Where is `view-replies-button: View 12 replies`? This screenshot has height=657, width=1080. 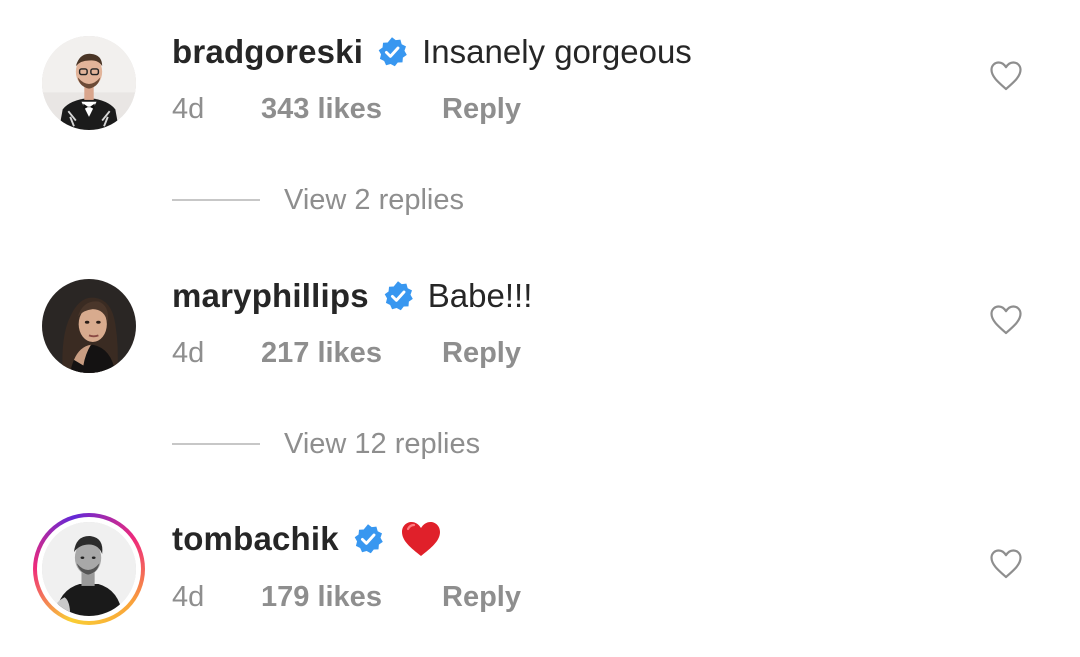
view-replies-button: View 12 replies is located at coordinates (326, 444).